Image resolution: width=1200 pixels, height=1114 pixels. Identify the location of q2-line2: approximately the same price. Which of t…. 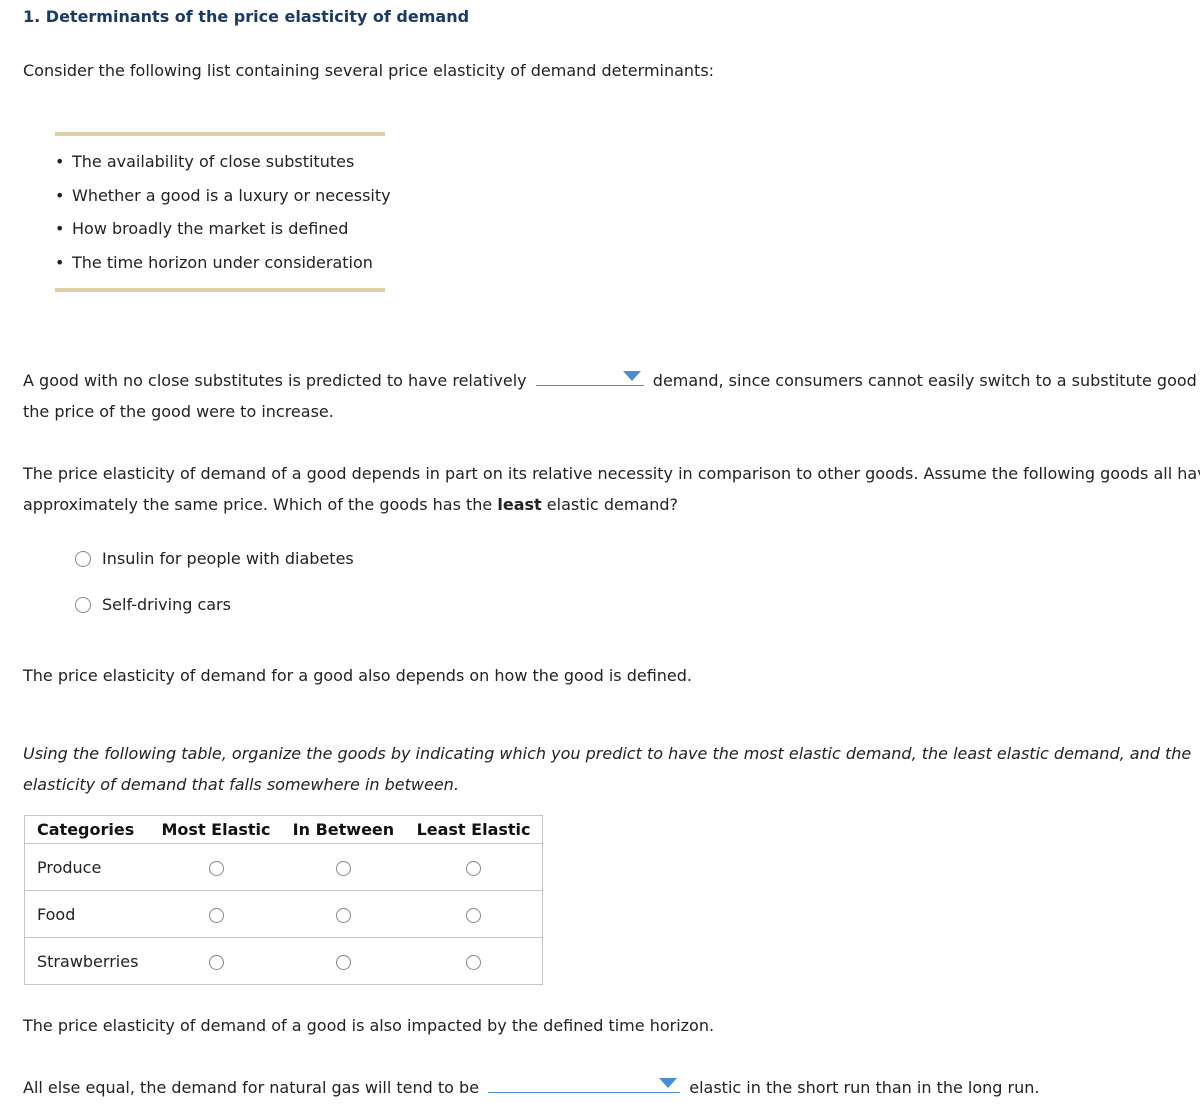
(350, 504).